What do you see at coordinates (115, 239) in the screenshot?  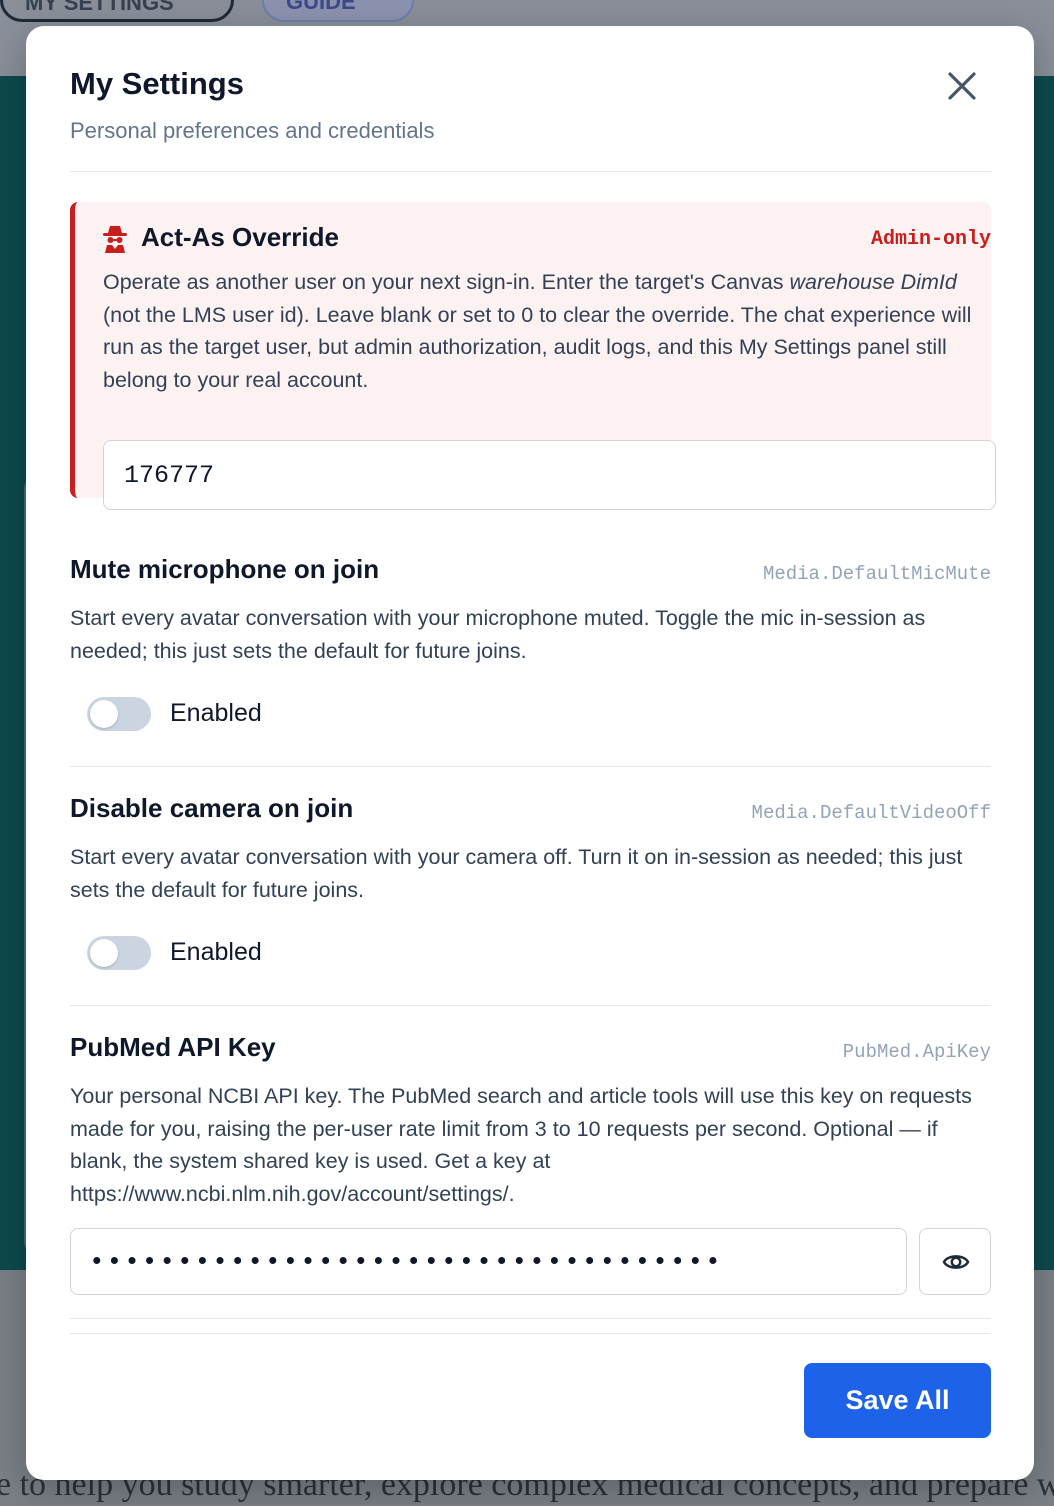 I see `spy-icon` at bounding box center [115, 239].